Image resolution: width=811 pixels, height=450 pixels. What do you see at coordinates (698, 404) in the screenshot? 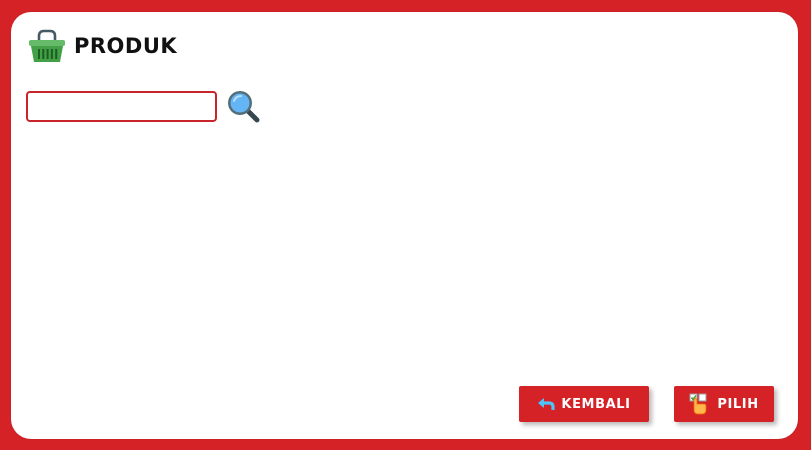
I see `hand-pointer-icon` at bounding box center [698, 404].